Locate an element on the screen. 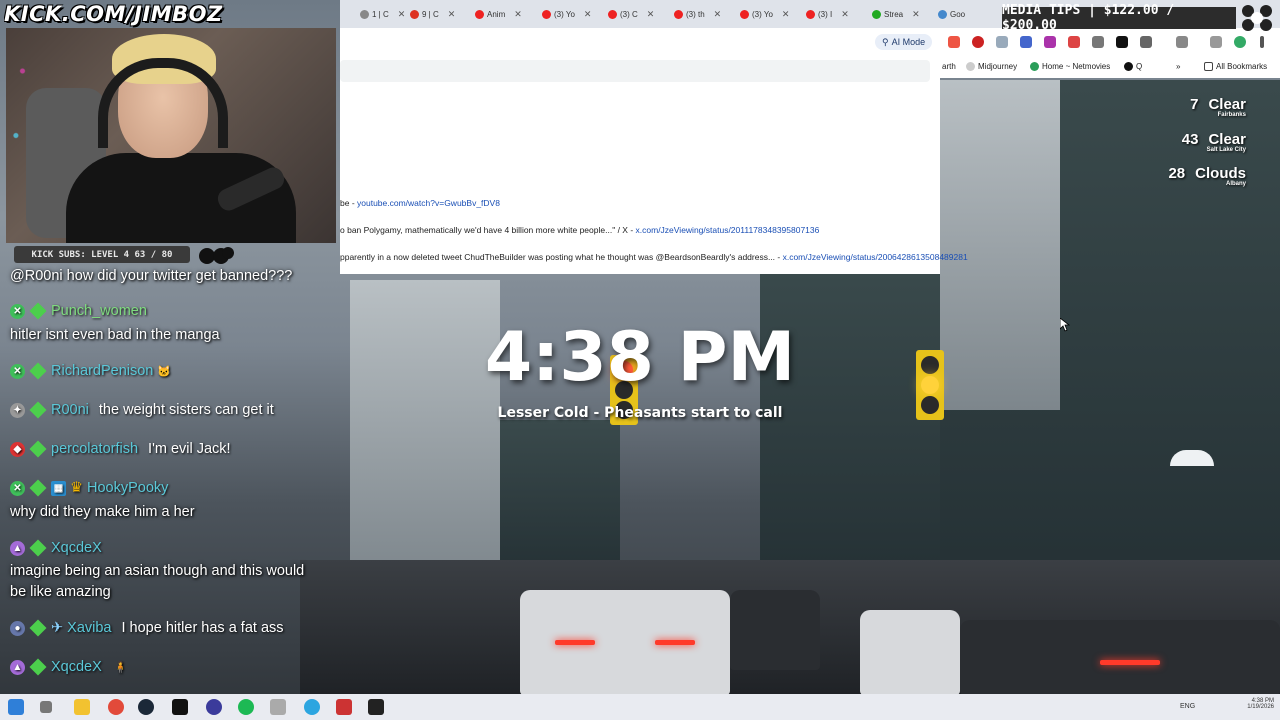 The height and width of the screenshot is (720, 1280). steam-icon is located at coordinates (146, 707).